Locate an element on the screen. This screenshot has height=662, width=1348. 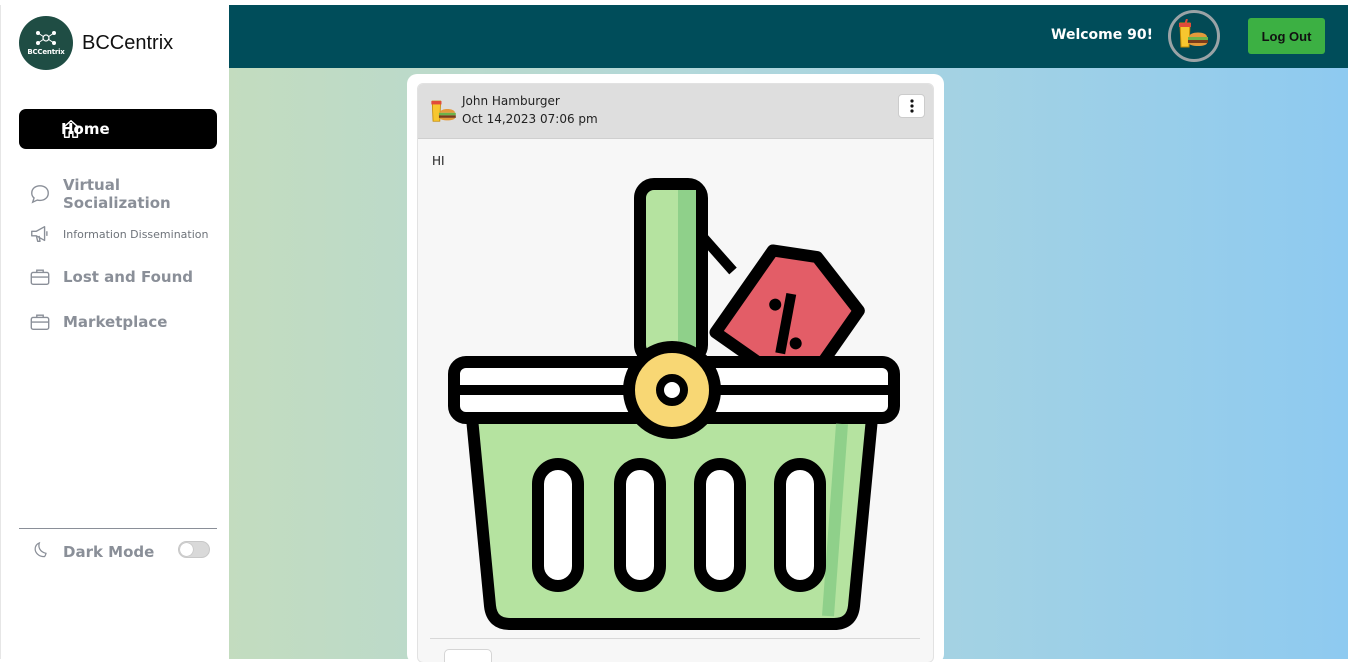
sidebar-item-label: Virtual Socialization is located at coordinates (117, 194).